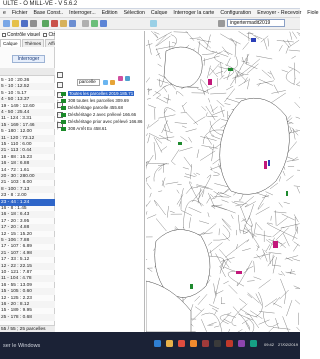 Image resolution: width=320 pixels, height=359 pixels. What do you see at coordinates (21, 346) in the screenshot?
I see `taskbar-search: ser le Windows` at bounding box center [21, 346].